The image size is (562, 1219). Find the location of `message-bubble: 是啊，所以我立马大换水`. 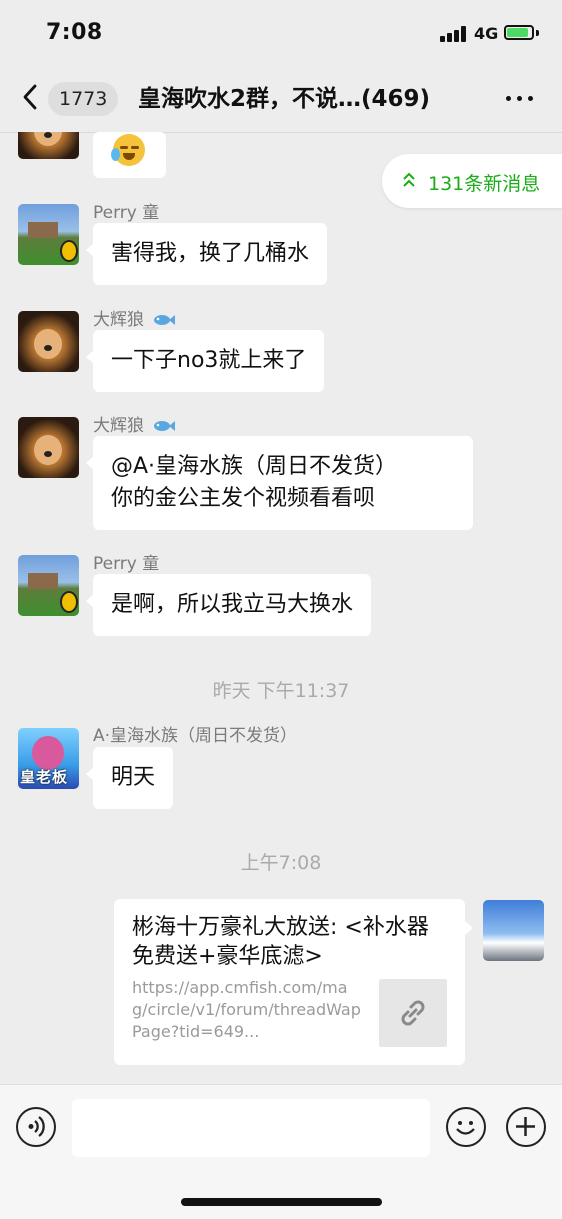

message-bubble: 是啊，所以我立马大换水 is located at coordinates (228, 605).